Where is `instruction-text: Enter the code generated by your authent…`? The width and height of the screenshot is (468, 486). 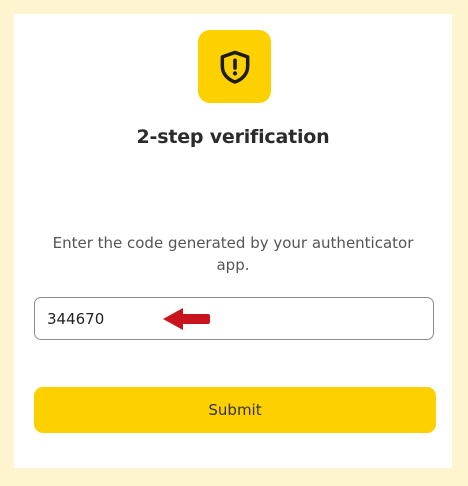
instruction-text: Enter the code generated by your authent… is located at coordinates (233, 254).